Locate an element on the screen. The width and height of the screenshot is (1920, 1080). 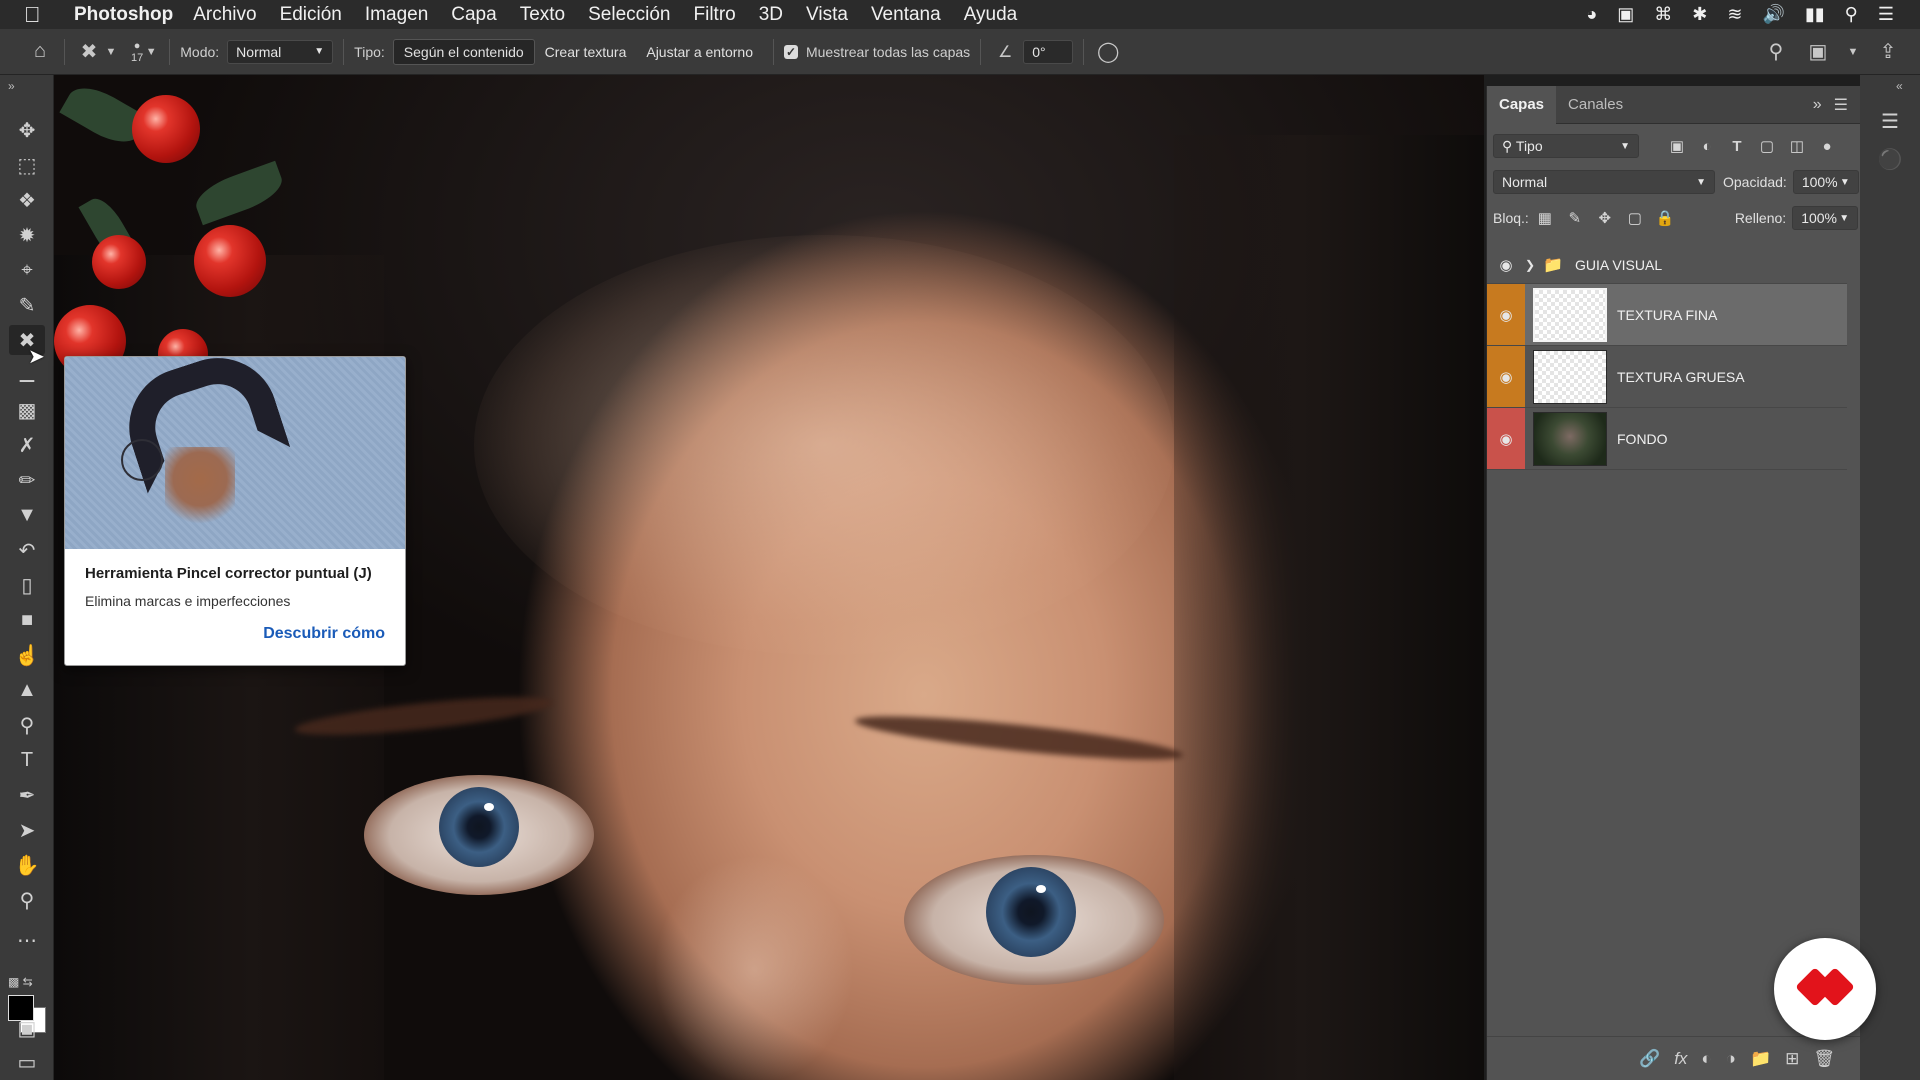
menu-edicion: Edición is located at coordinates (311, 15).